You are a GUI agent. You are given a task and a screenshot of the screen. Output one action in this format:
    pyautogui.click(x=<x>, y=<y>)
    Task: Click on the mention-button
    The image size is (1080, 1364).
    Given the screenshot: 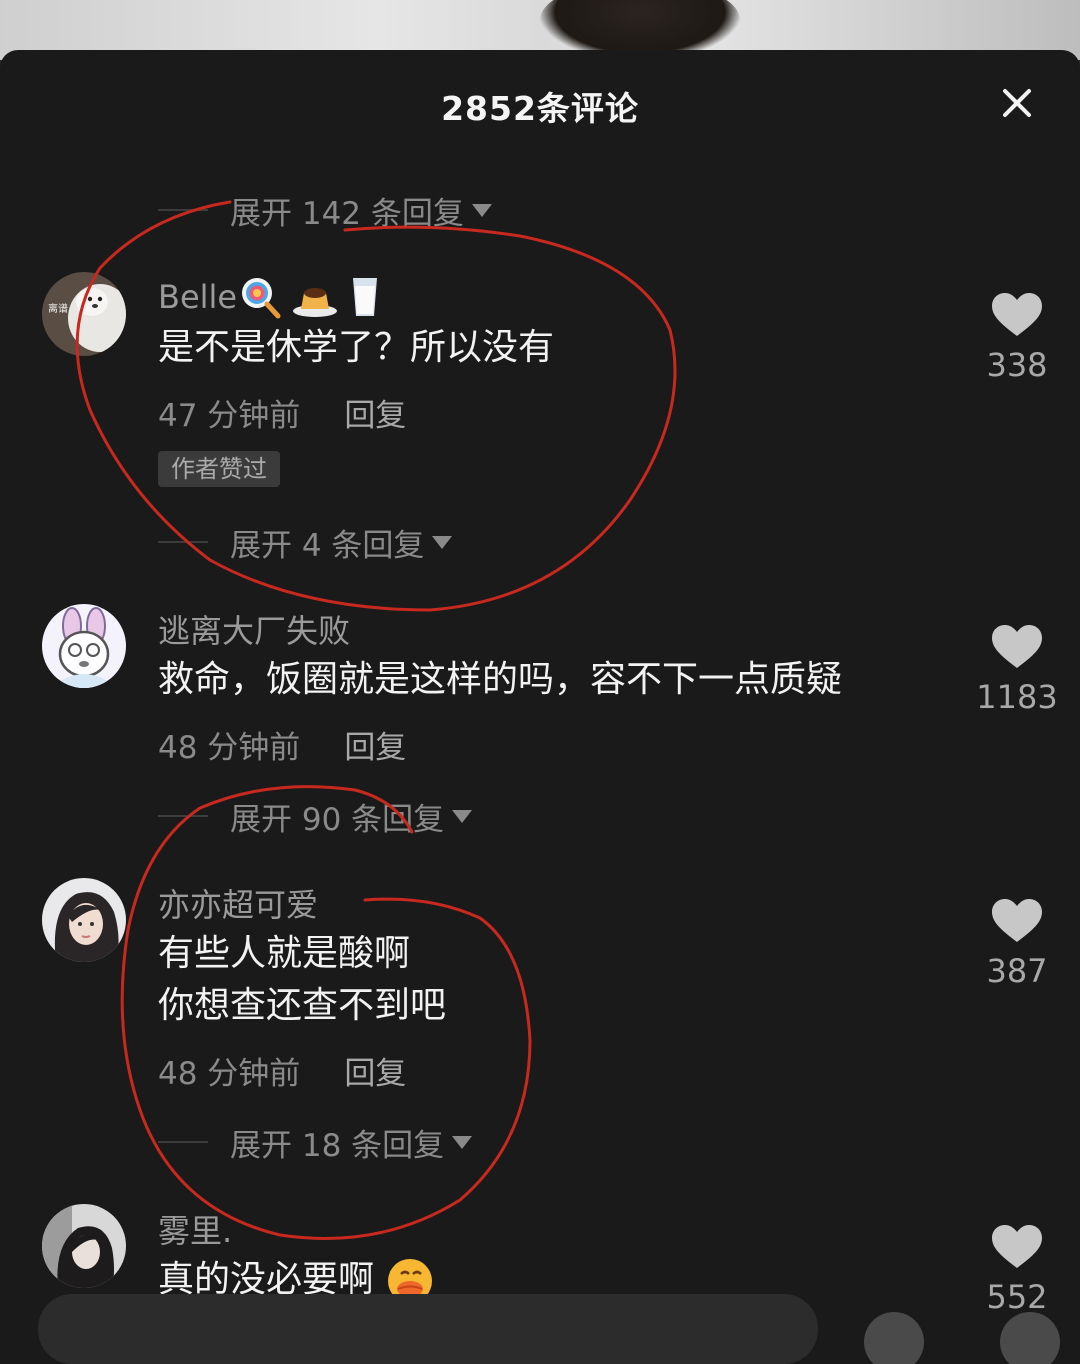 What is the action you would take?
    pyautogui.click(x=1030, y=1338)
    